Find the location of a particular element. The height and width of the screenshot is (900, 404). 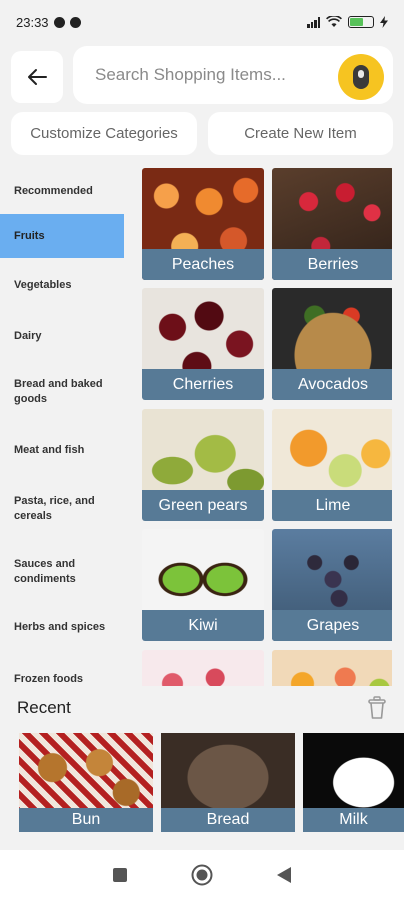

system-nav-bar is located at coordinates (202, 875).